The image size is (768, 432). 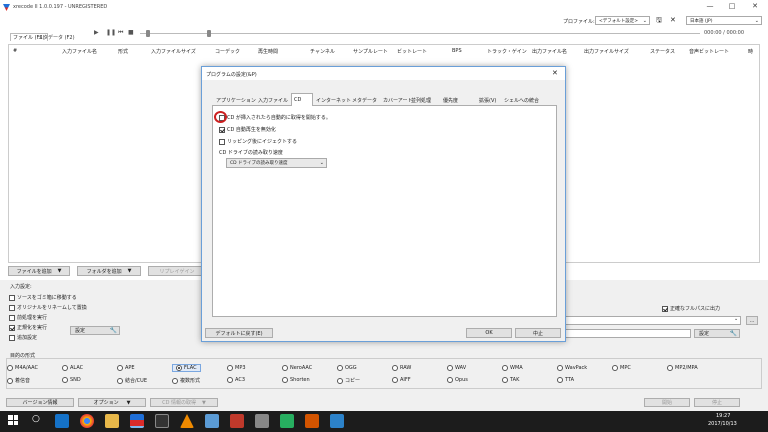 What do you see at coordinates (239, 333) in the screenshot?
I see `default-button: デフォルトに戻す(E)` at bounding box center [239, 333].